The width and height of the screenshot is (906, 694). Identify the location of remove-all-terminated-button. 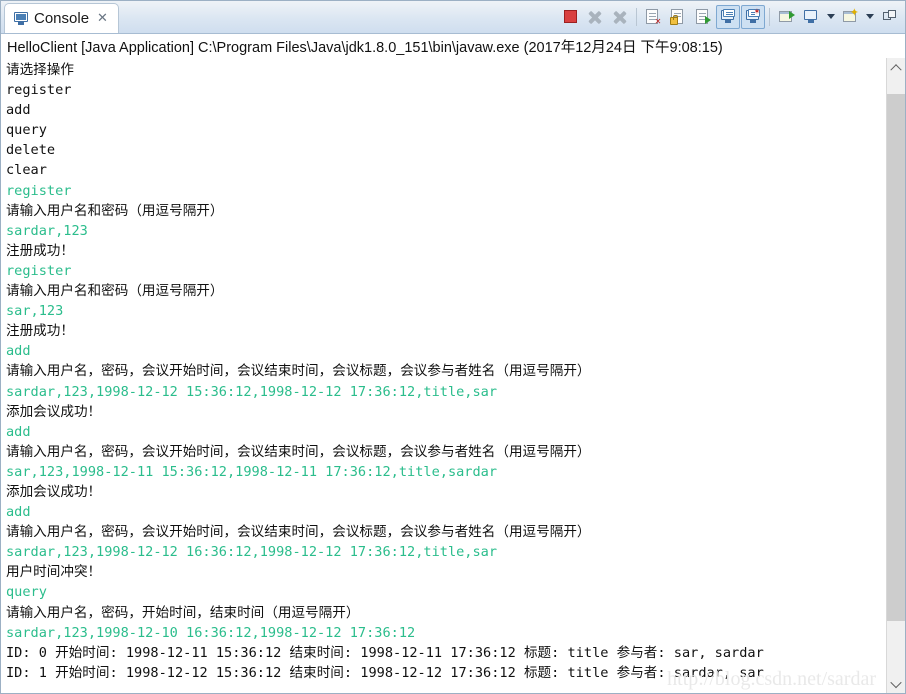
(620, 17).